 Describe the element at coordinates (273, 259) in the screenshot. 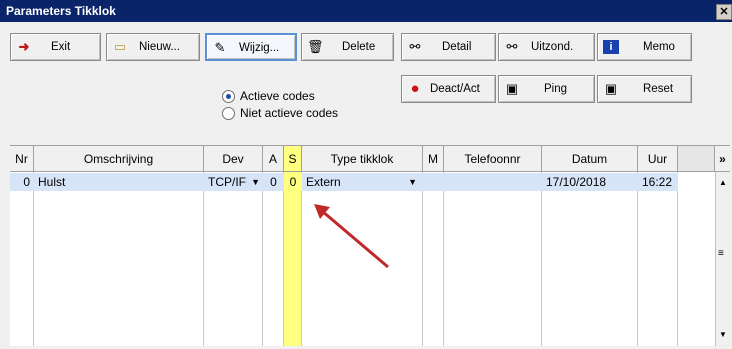

I see `column-a` at that location.